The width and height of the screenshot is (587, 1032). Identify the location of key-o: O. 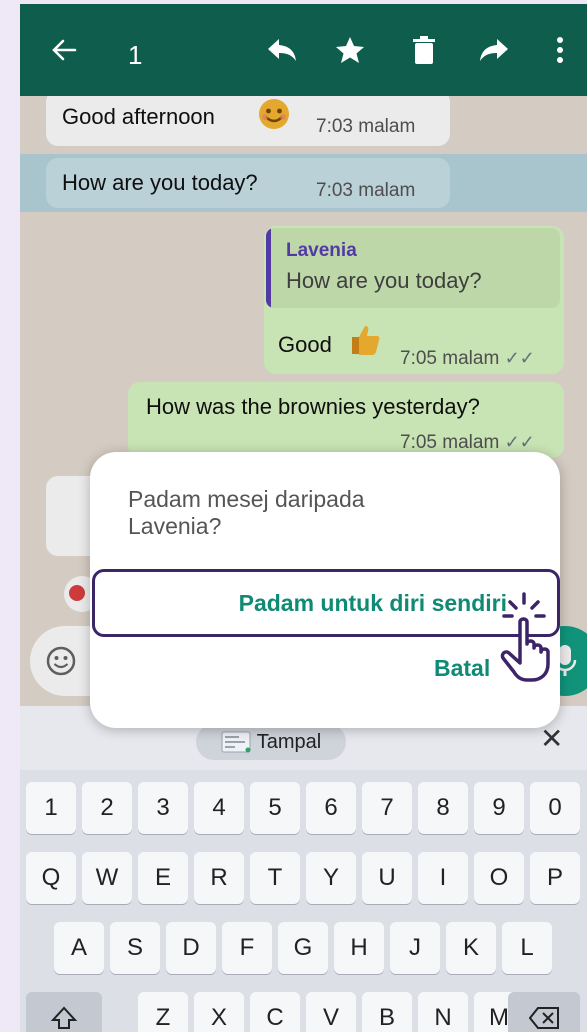
(499, 878).